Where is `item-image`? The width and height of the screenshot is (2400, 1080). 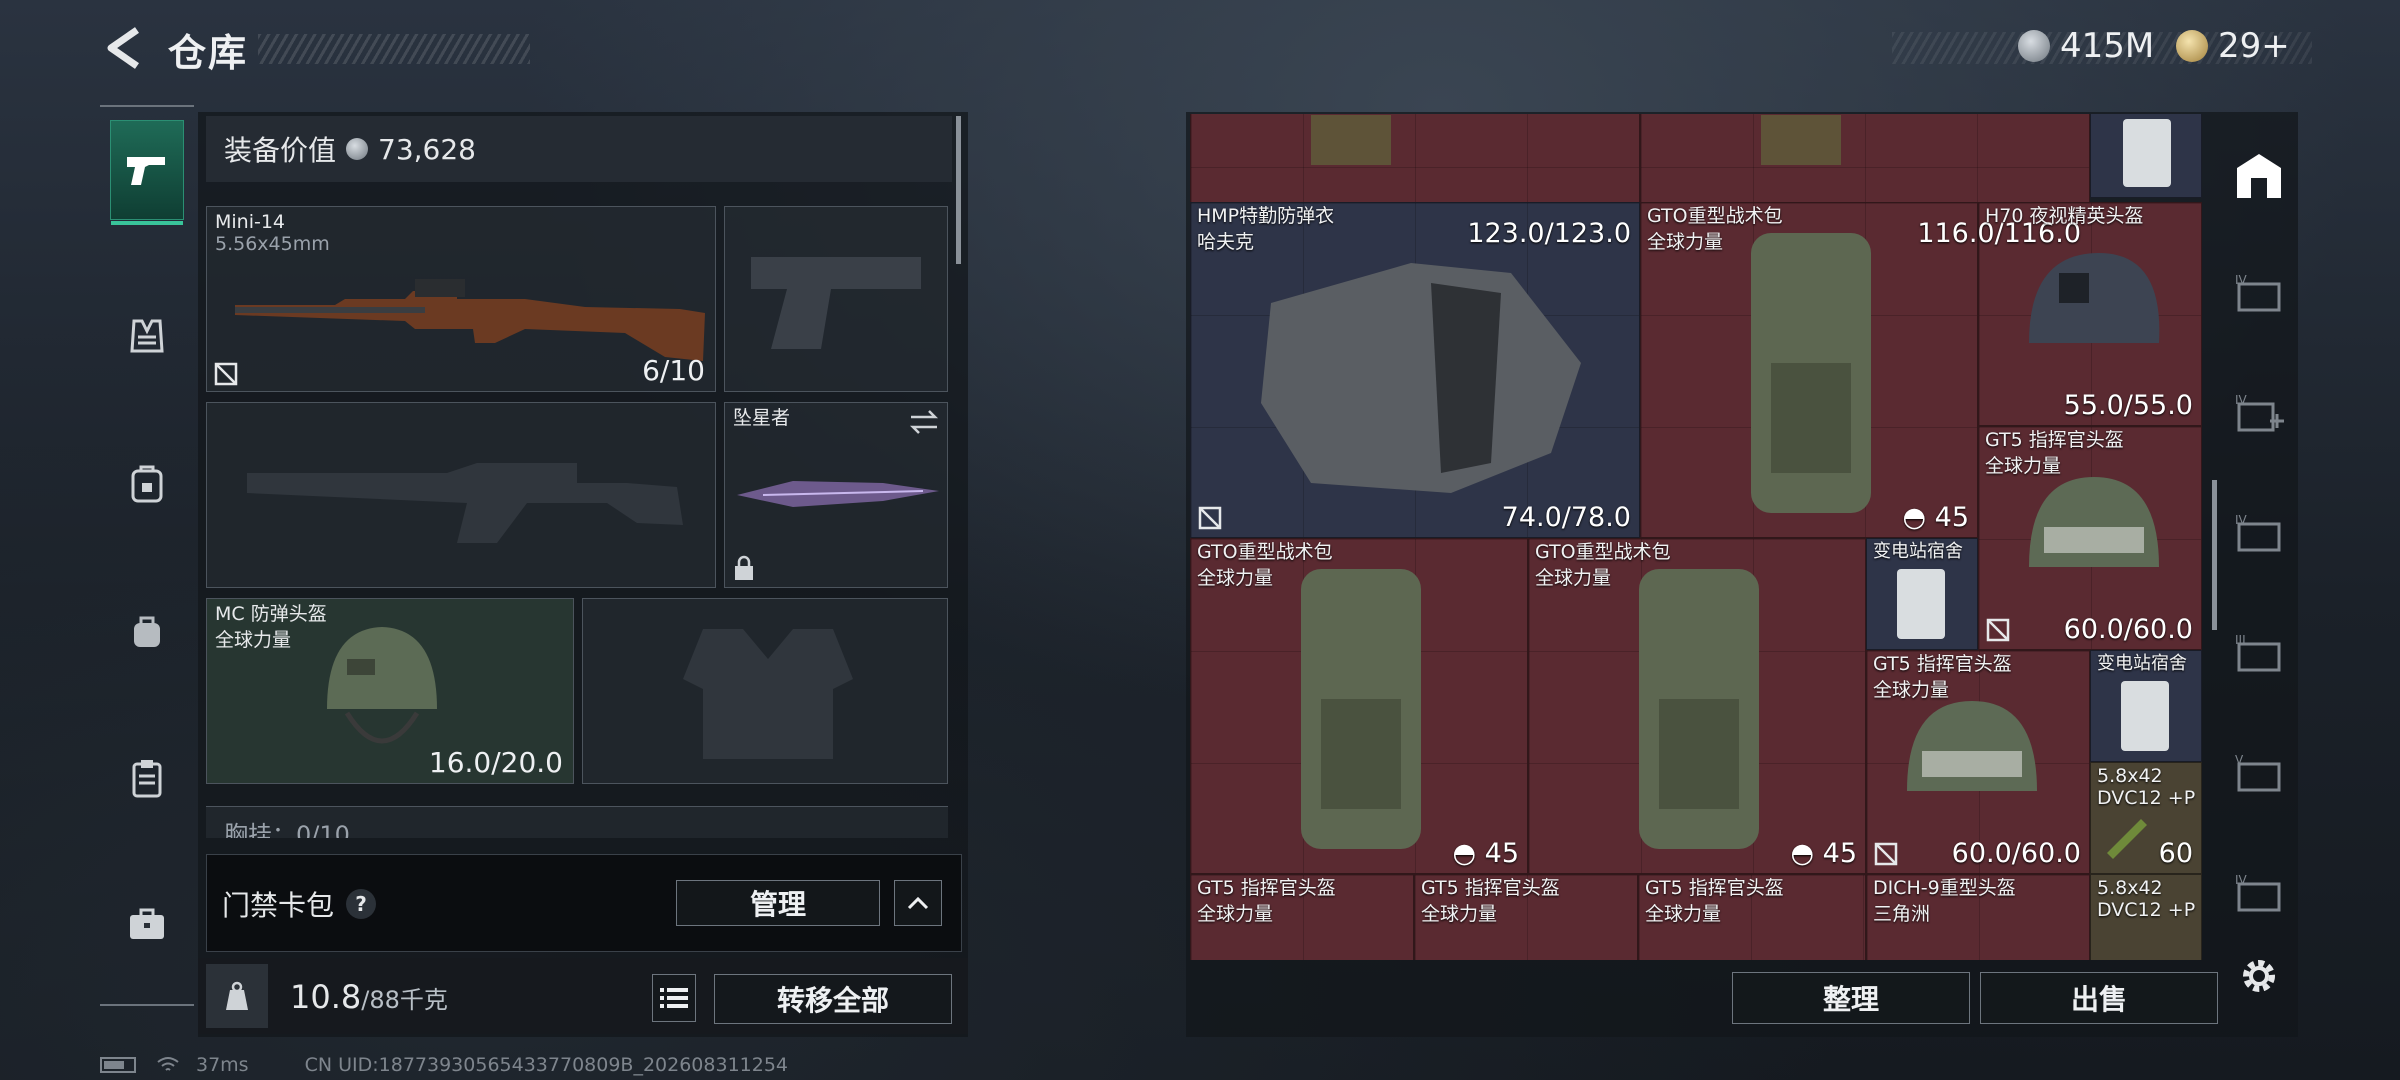
item-image is located at coordinates (1801, 140).